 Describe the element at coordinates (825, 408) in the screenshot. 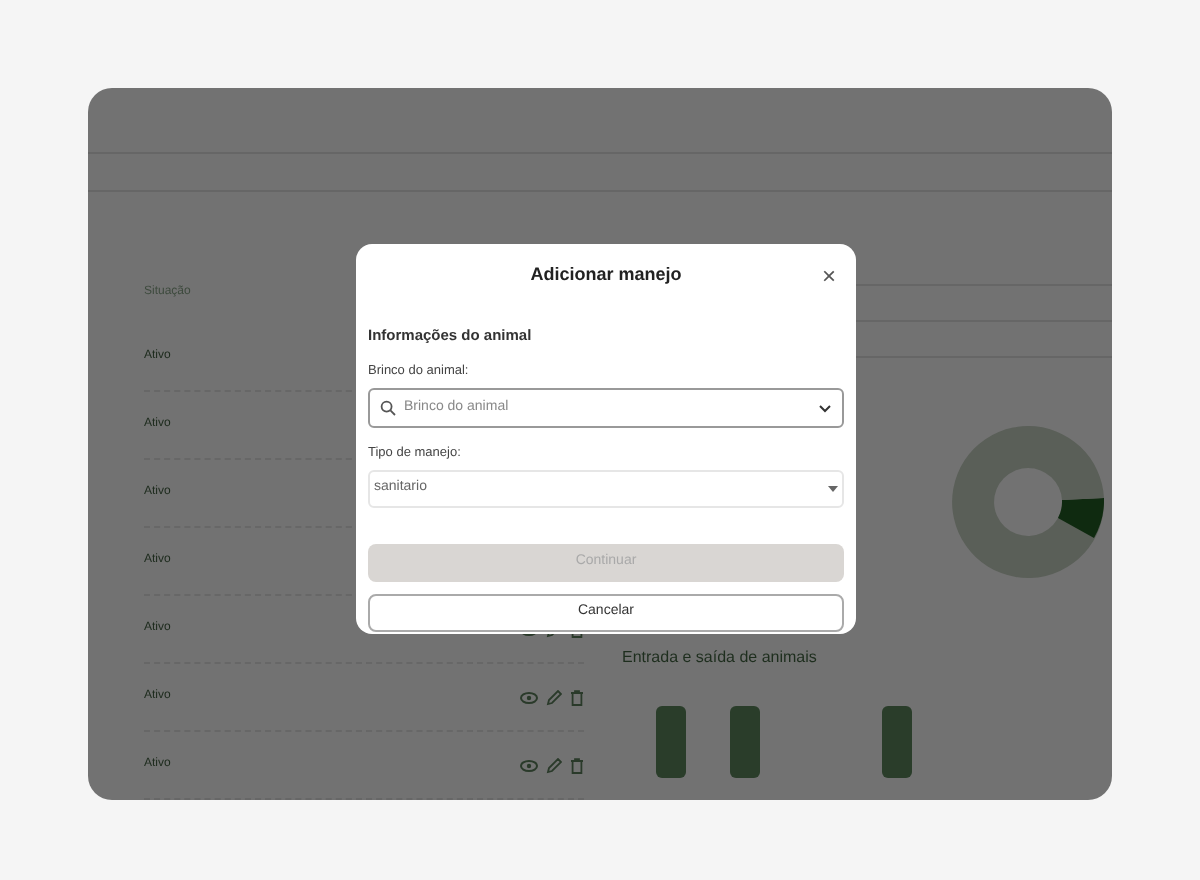

I see `chevron-down-icon` at that location.